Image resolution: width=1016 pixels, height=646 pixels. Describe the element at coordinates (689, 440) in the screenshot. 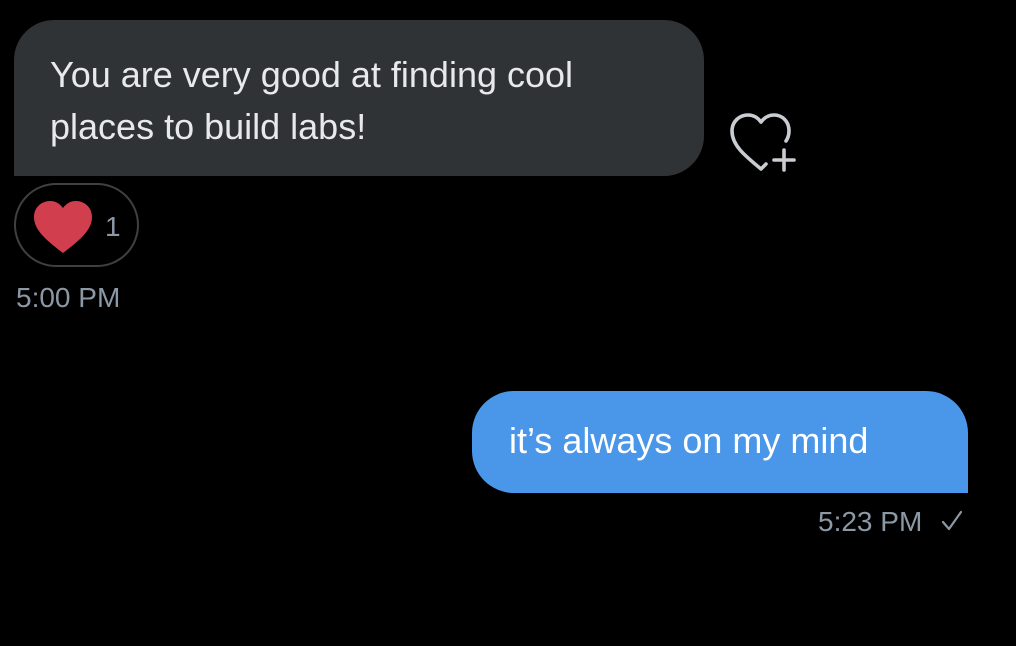

I see `sent-message-text: it’s always on my mind` at that location.